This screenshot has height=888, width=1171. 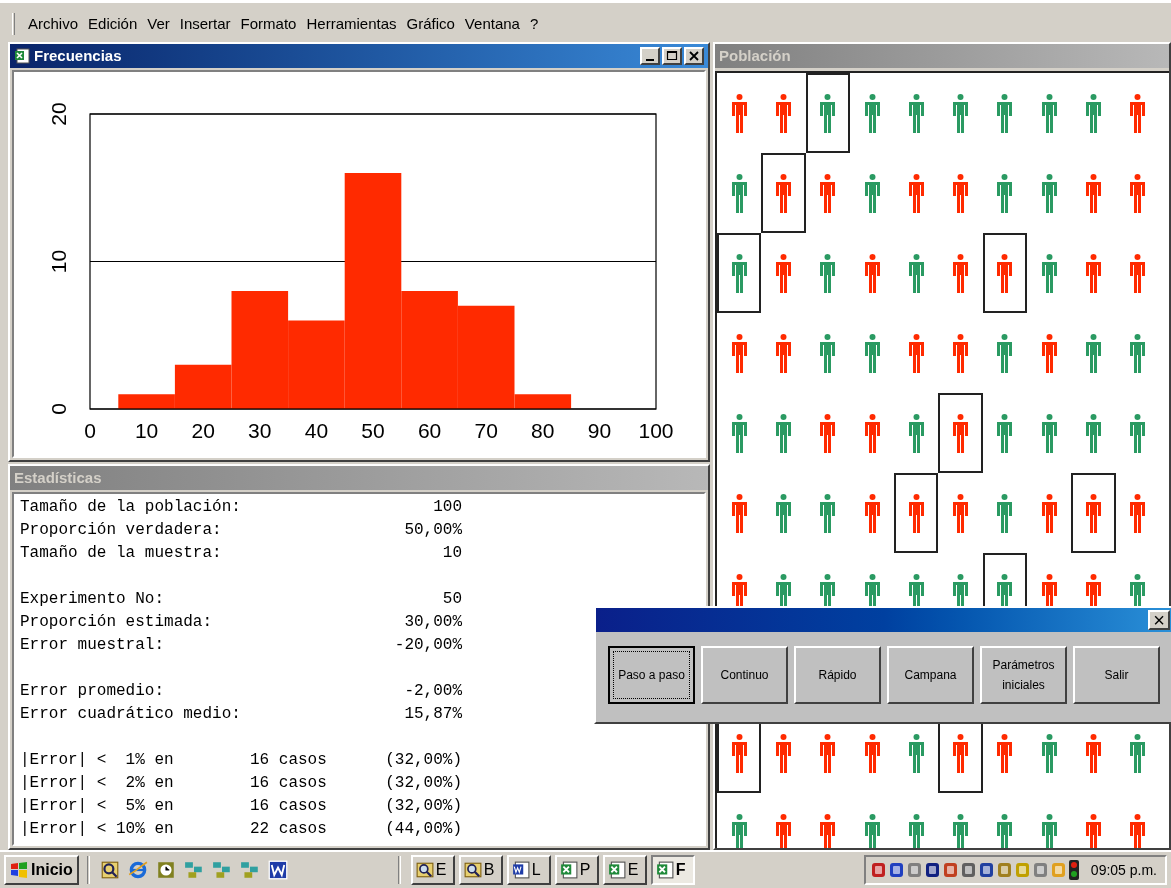 What do you see at coordinates (205, 23) in the screenshot?
I see `menu-item: Insertar` at bounding box center [205, 23].